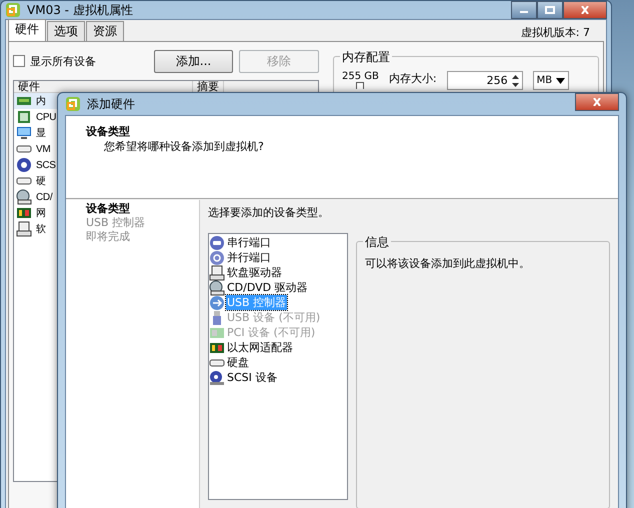  What do you see at coordinates (24, 165) in the screenshot?
I see `disc-icon` at bounding box center [24, 165].